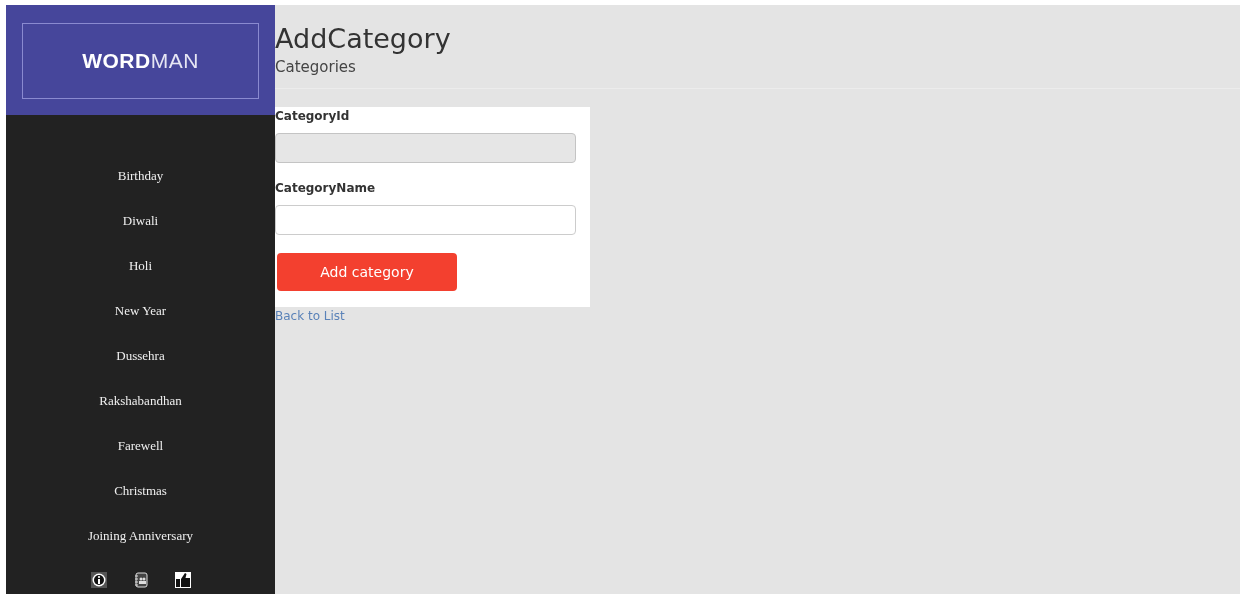 The width and height of the screenshot is (1240, 594). Describe the element at coordinates (140, 414) in the screenshot. I see `sidebar-item: Rakshabandhan` at that location.